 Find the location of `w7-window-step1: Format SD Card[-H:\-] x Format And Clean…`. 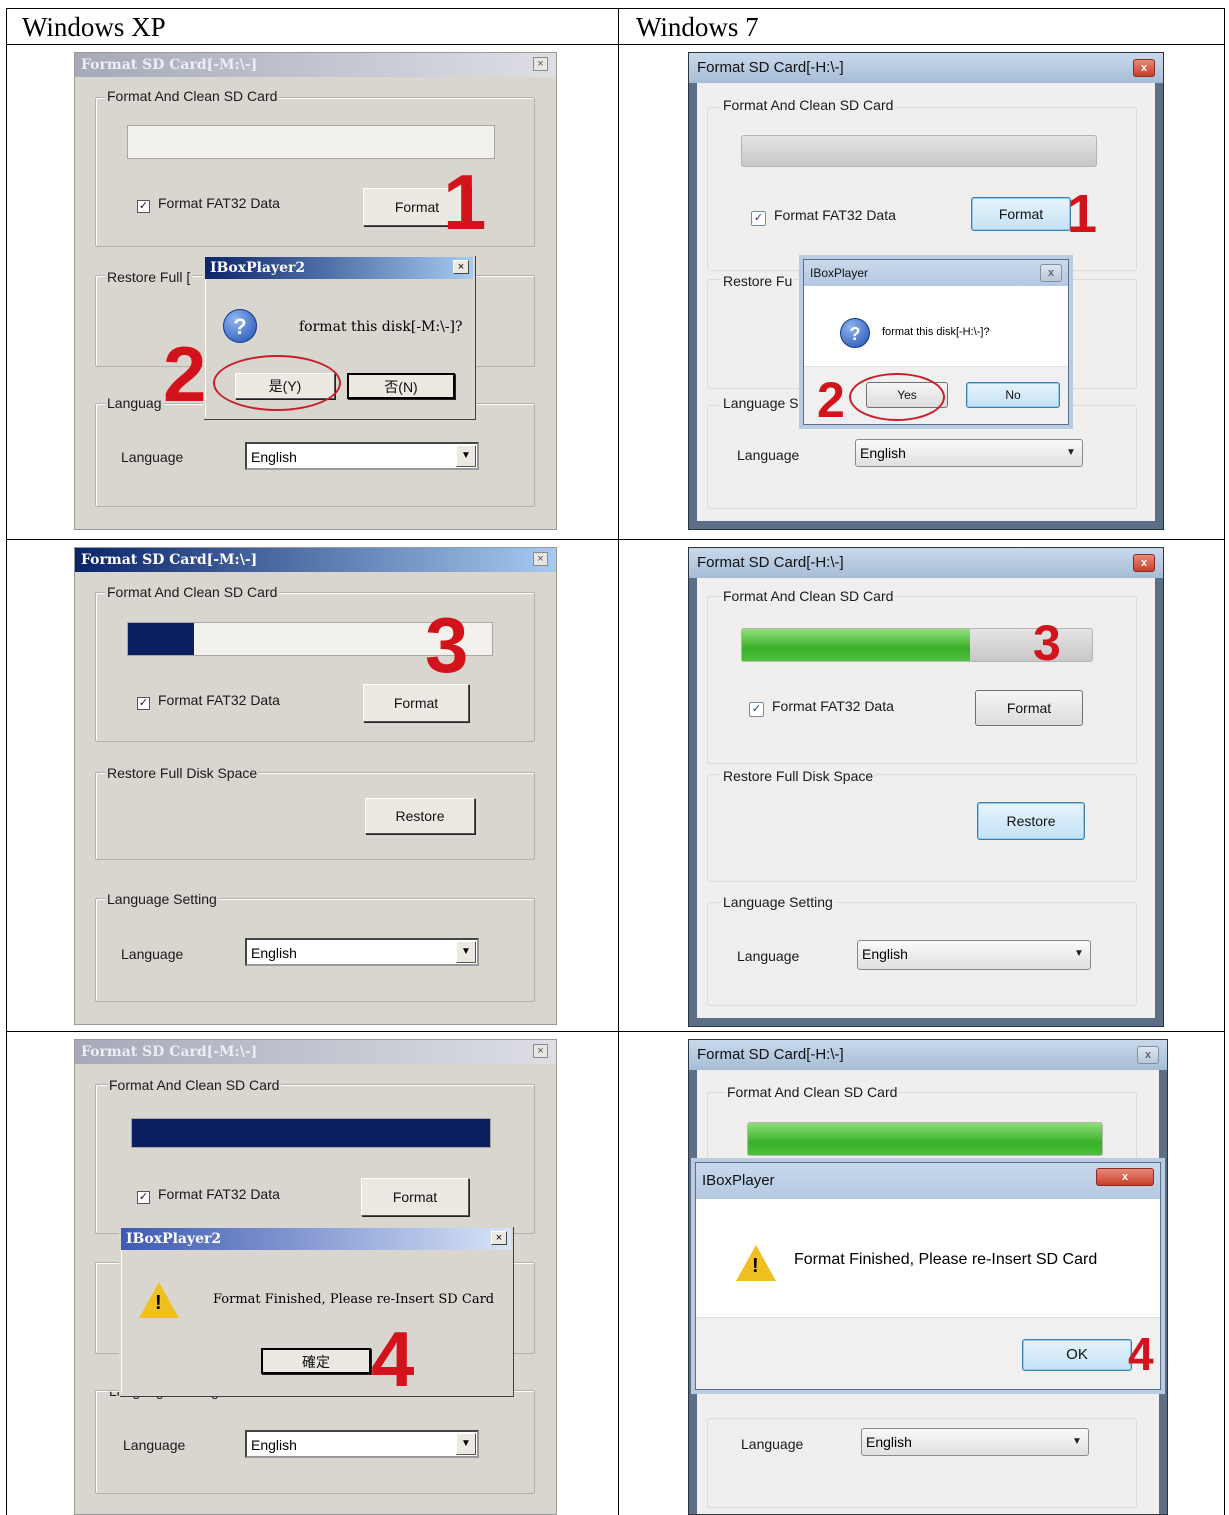

w7-window-step1: Format SD Card[-H:\-] x Format And Clean… is located at coordinates (926, 291).